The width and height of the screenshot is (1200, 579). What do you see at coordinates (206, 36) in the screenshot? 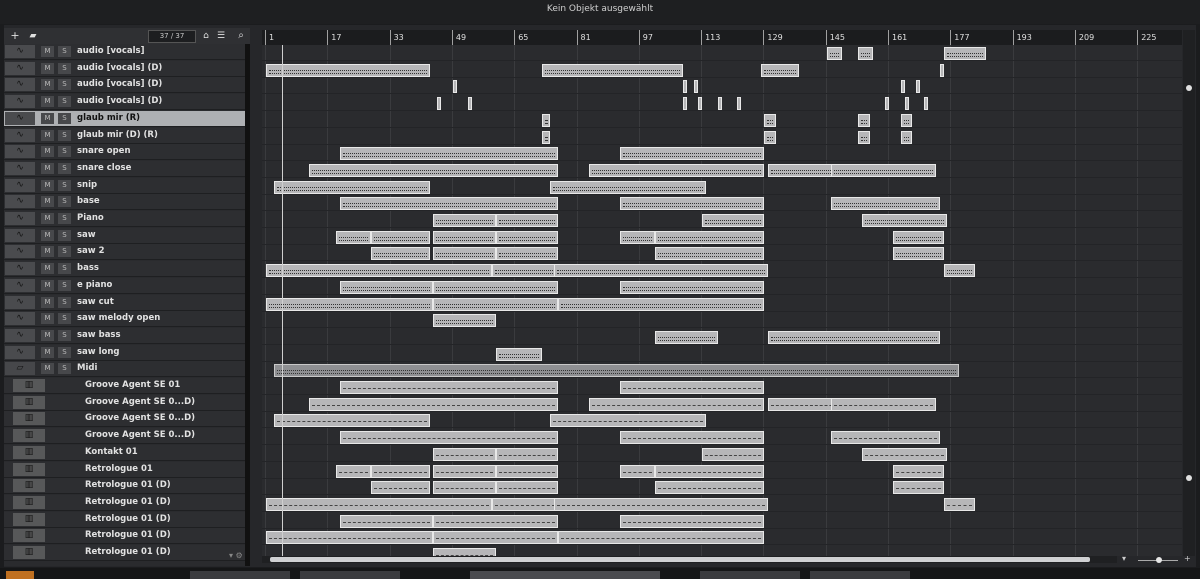
I see `track-view-icon: ⌂` at bounding box center [206, 36].